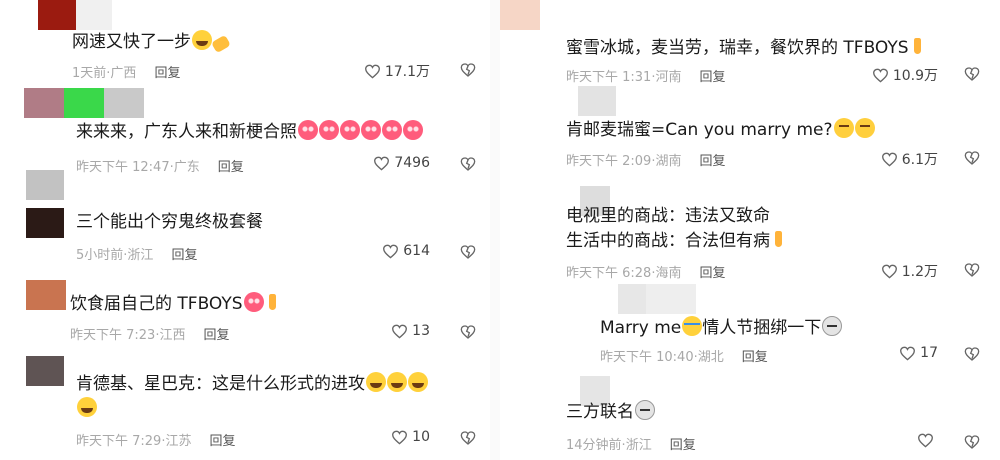  What do you see at coordinates (410, 437) in the screenshot?
I see `like-button: 10` at bounding box center [410, 437].